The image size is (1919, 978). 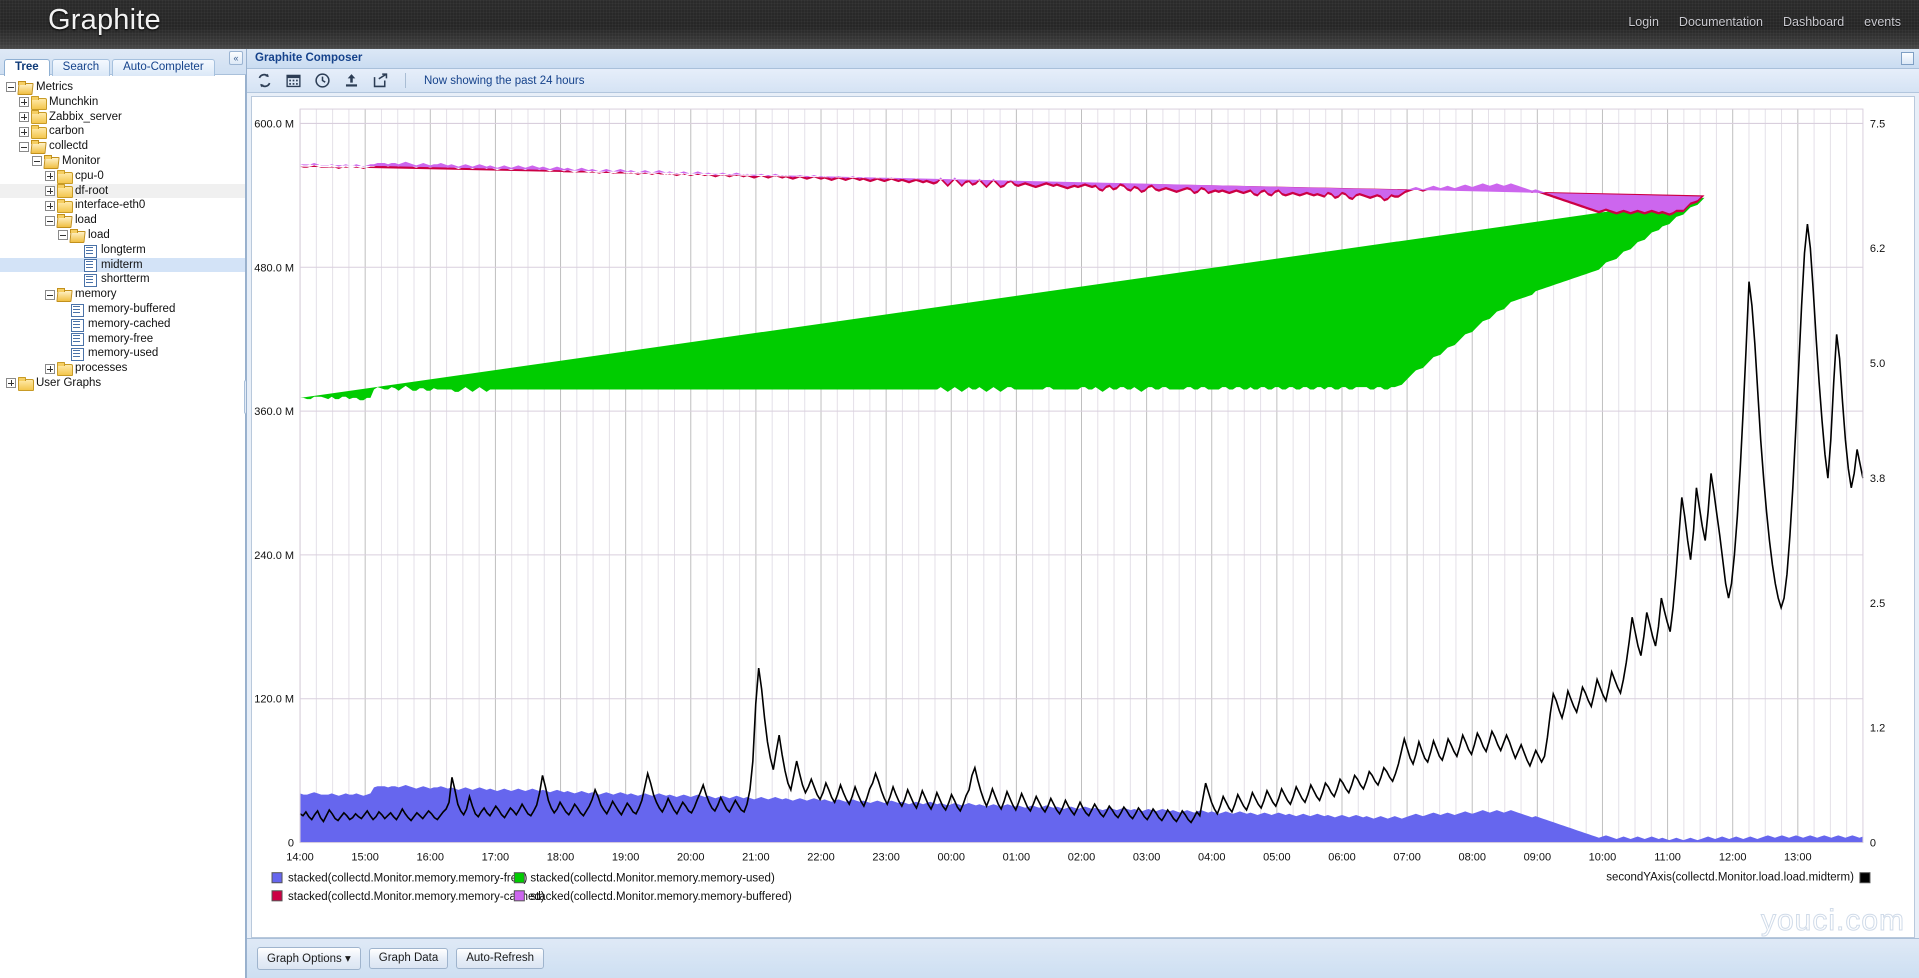 I want to click on auto-refresh-button: Auto-Refresh, so click(x=500, y=958).